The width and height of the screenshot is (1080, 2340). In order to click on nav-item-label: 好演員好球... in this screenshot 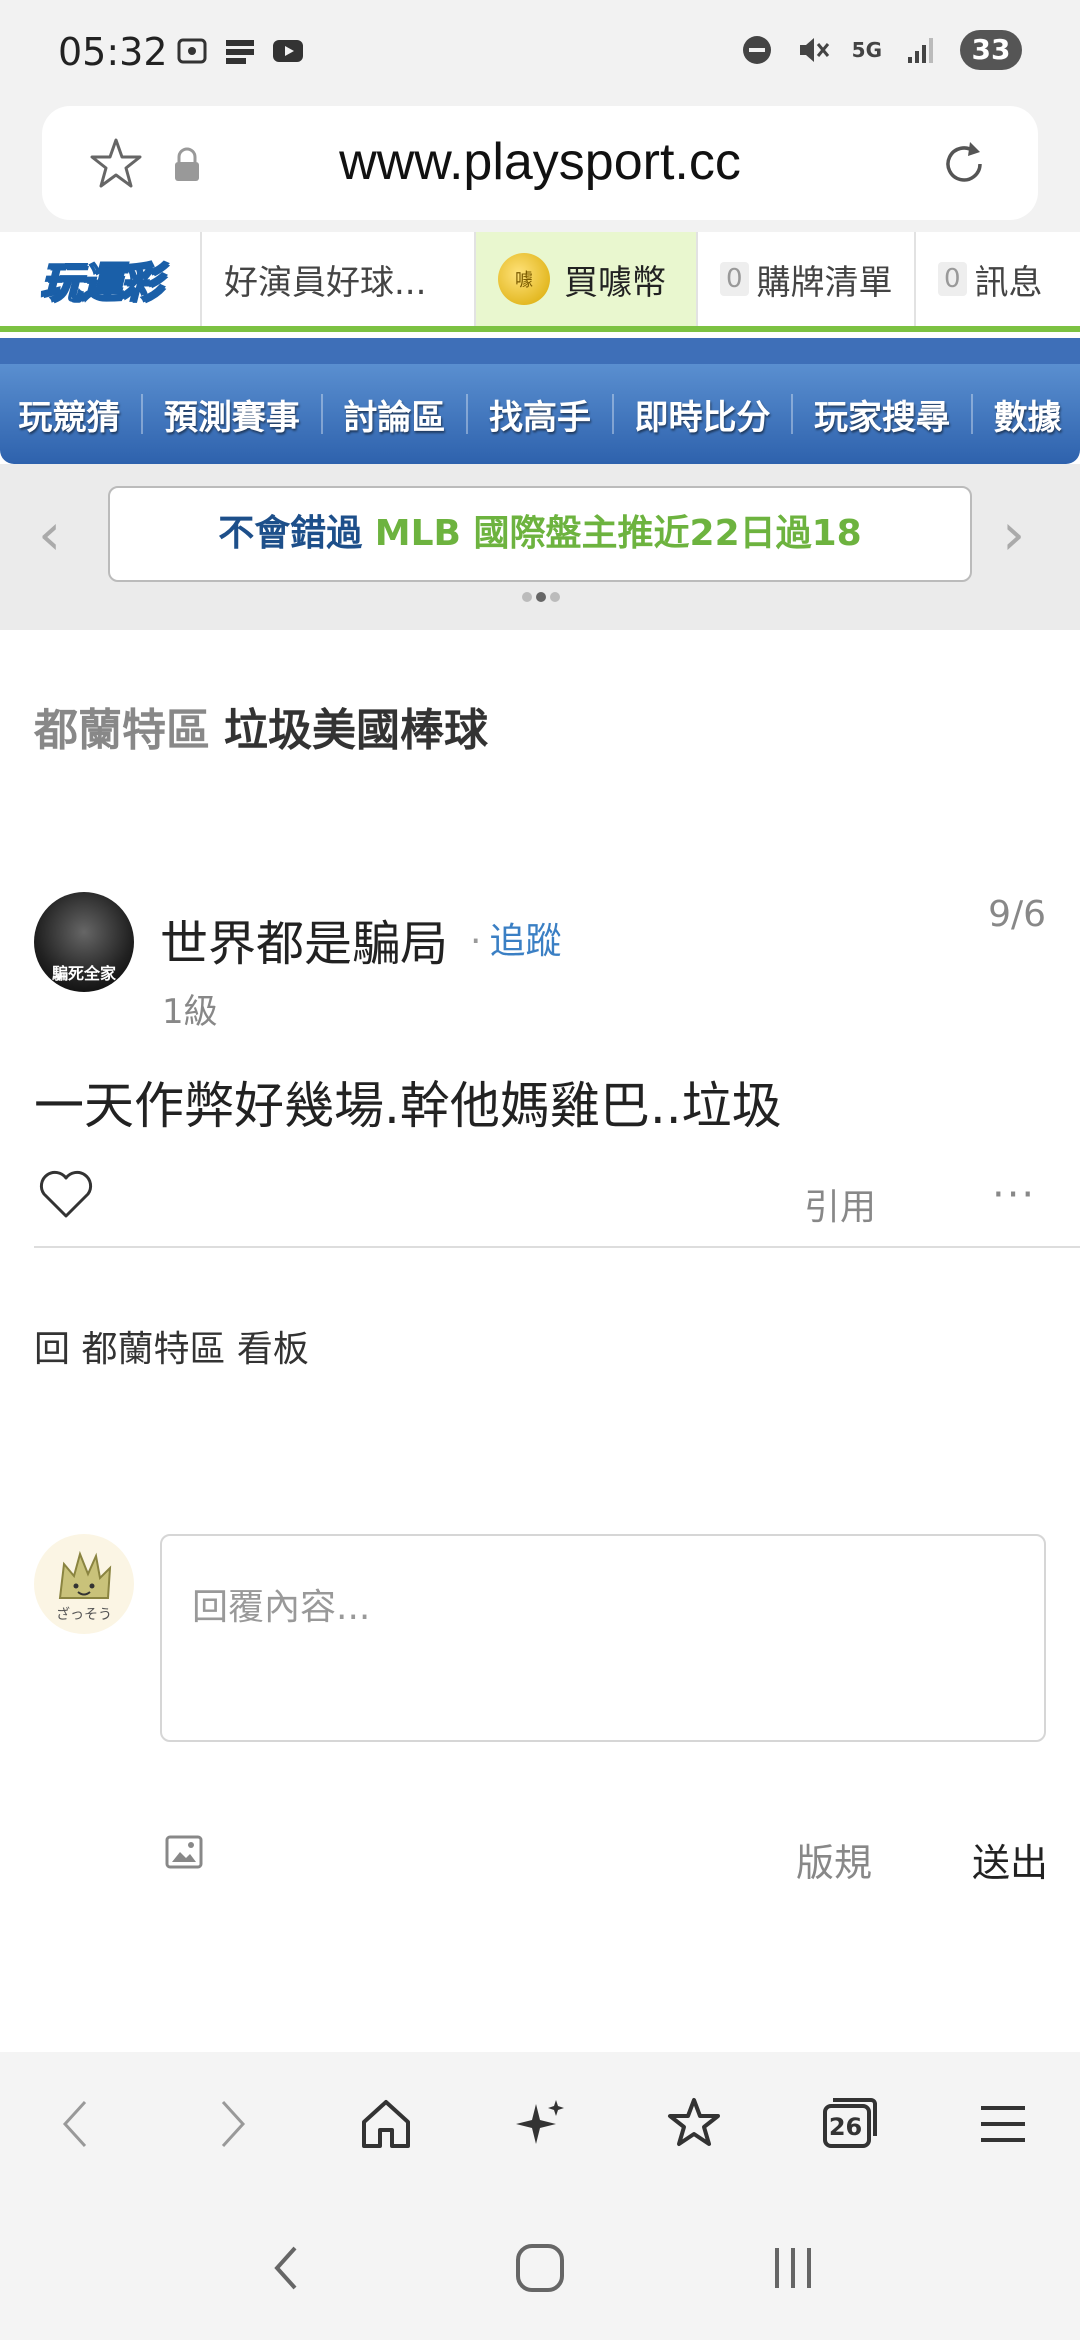, I will do `click(325, 282)`.